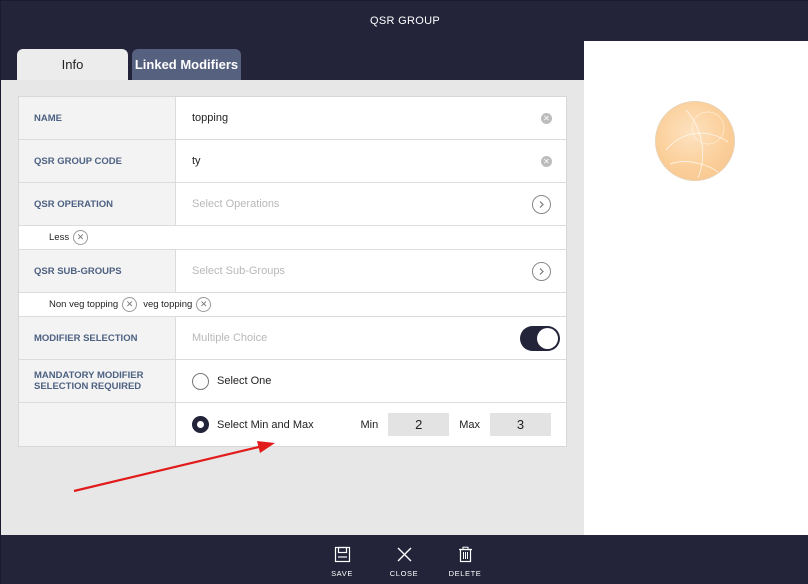 The height and width of the screenshot is (584, 808). I want to click on min-input: 2, so click(419, 424).